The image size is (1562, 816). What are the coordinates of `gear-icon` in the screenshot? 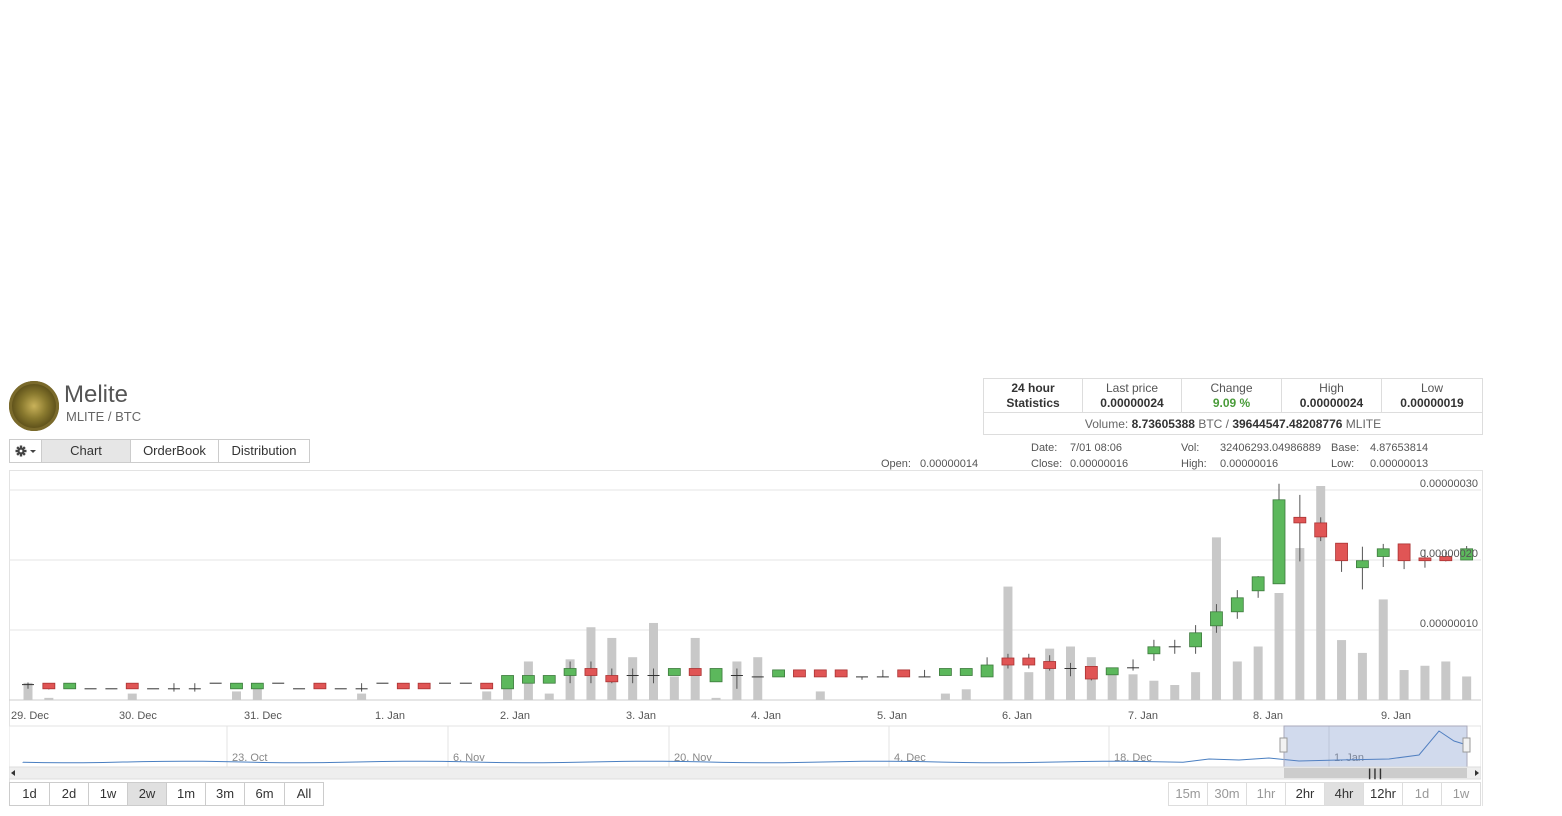 It's located at (25, 451).